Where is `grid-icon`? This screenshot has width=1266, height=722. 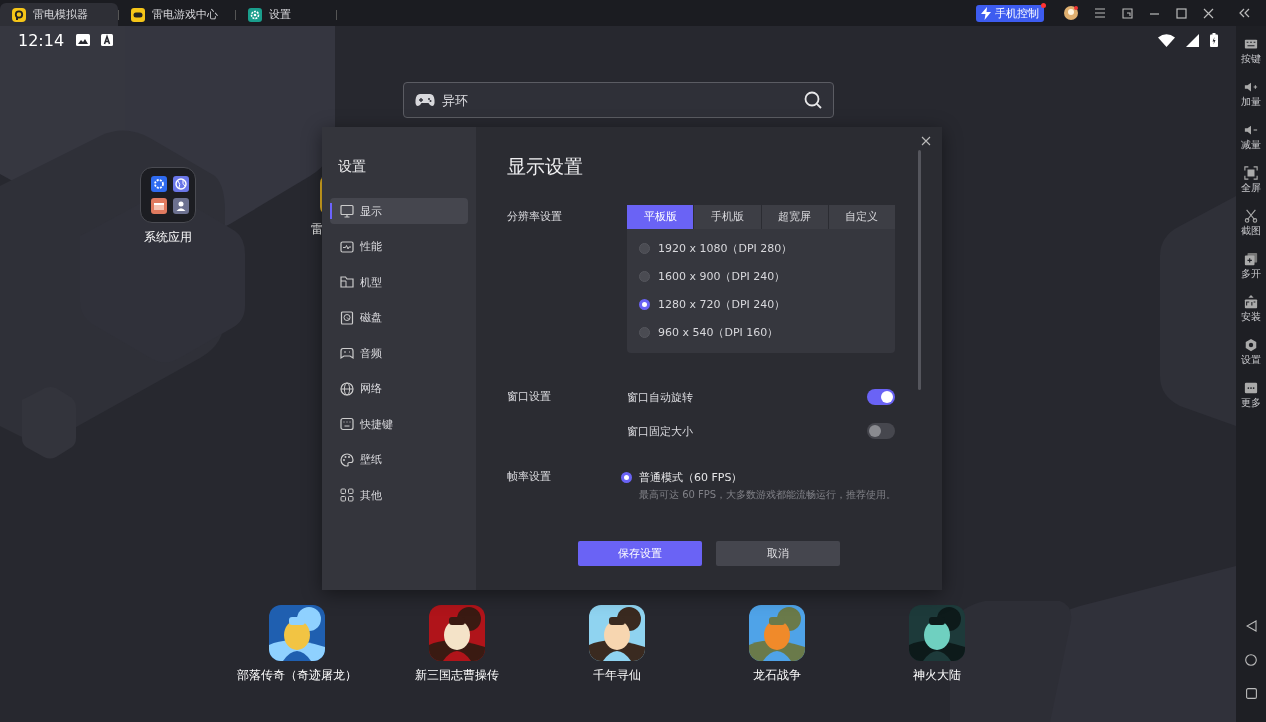
grid-icon is located at coordinates (347, 495).